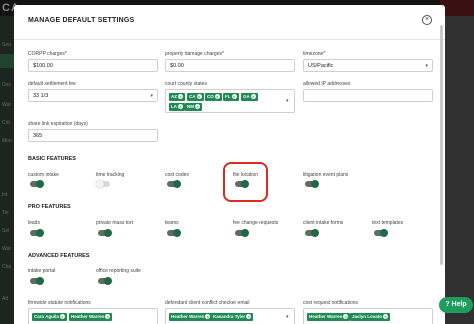 This screenshot has height=324, width=474. What do you see at coordinates (331, 303) in the screenshot?
I see `cost-request-notifications-label: cost request notifications` at bounding box center [331, 303].